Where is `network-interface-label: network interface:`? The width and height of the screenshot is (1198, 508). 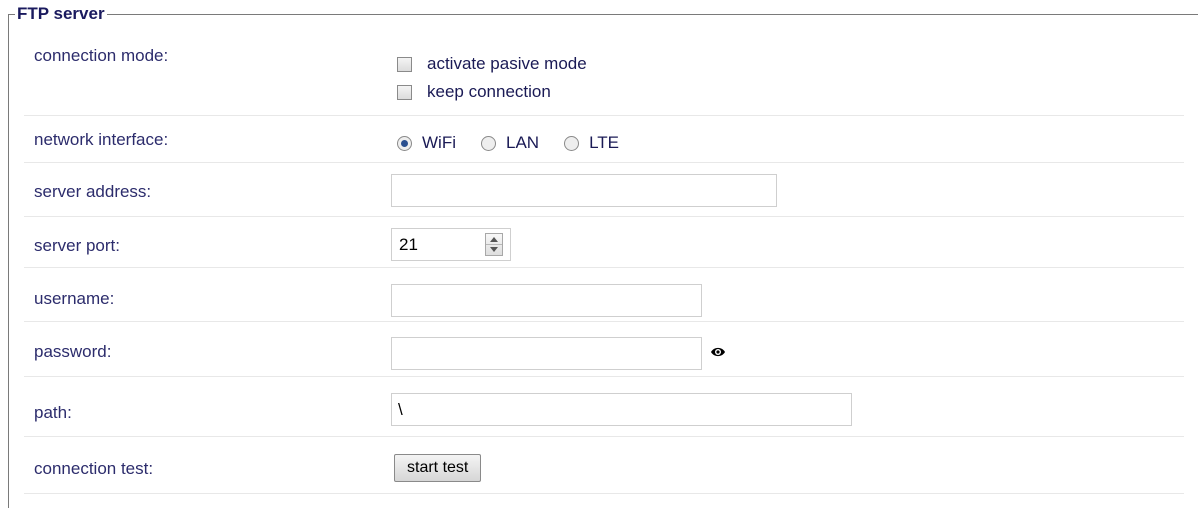 network-interface-label: network interface: is located at coordinates (101, 139).